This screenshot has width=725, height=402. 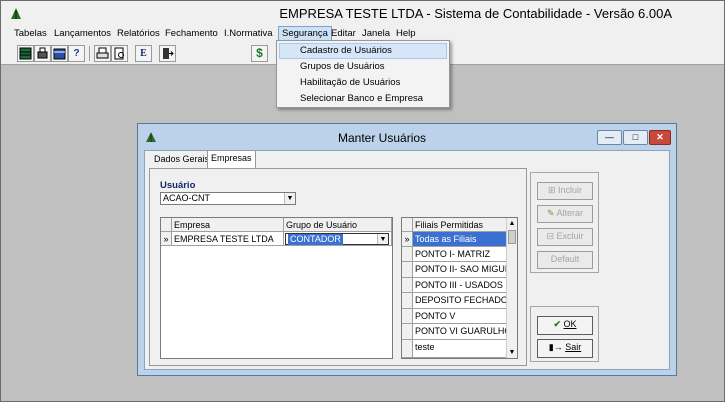 I want to click on cell-grupo: CONTADOR ▼, so click(x=338, y=239).